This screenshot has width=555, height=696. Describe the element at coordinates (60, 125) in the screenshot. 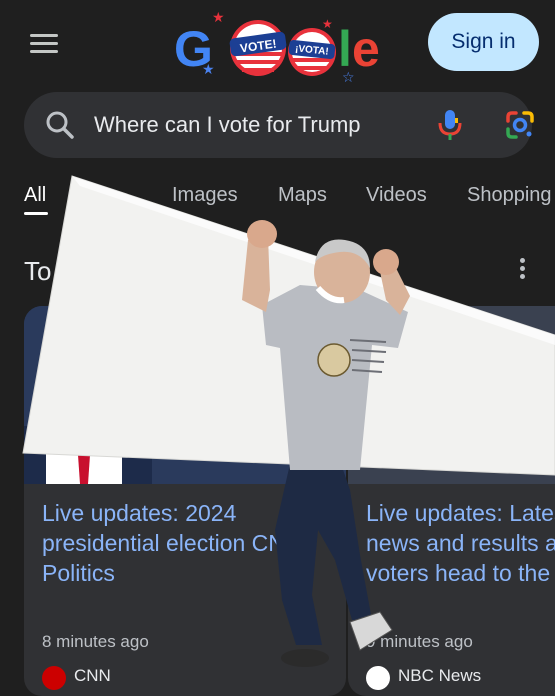

I see `search-icon` at that location.